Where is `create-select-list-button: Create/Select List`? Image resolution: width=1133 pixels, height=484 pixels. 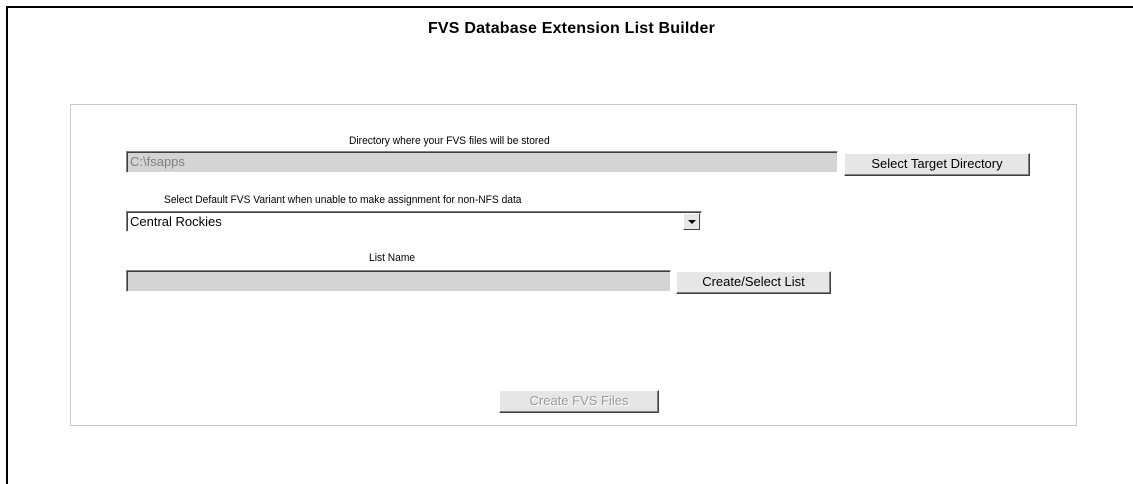 create-select-list-button: Create/Select List is located at coordinates (753, 282).